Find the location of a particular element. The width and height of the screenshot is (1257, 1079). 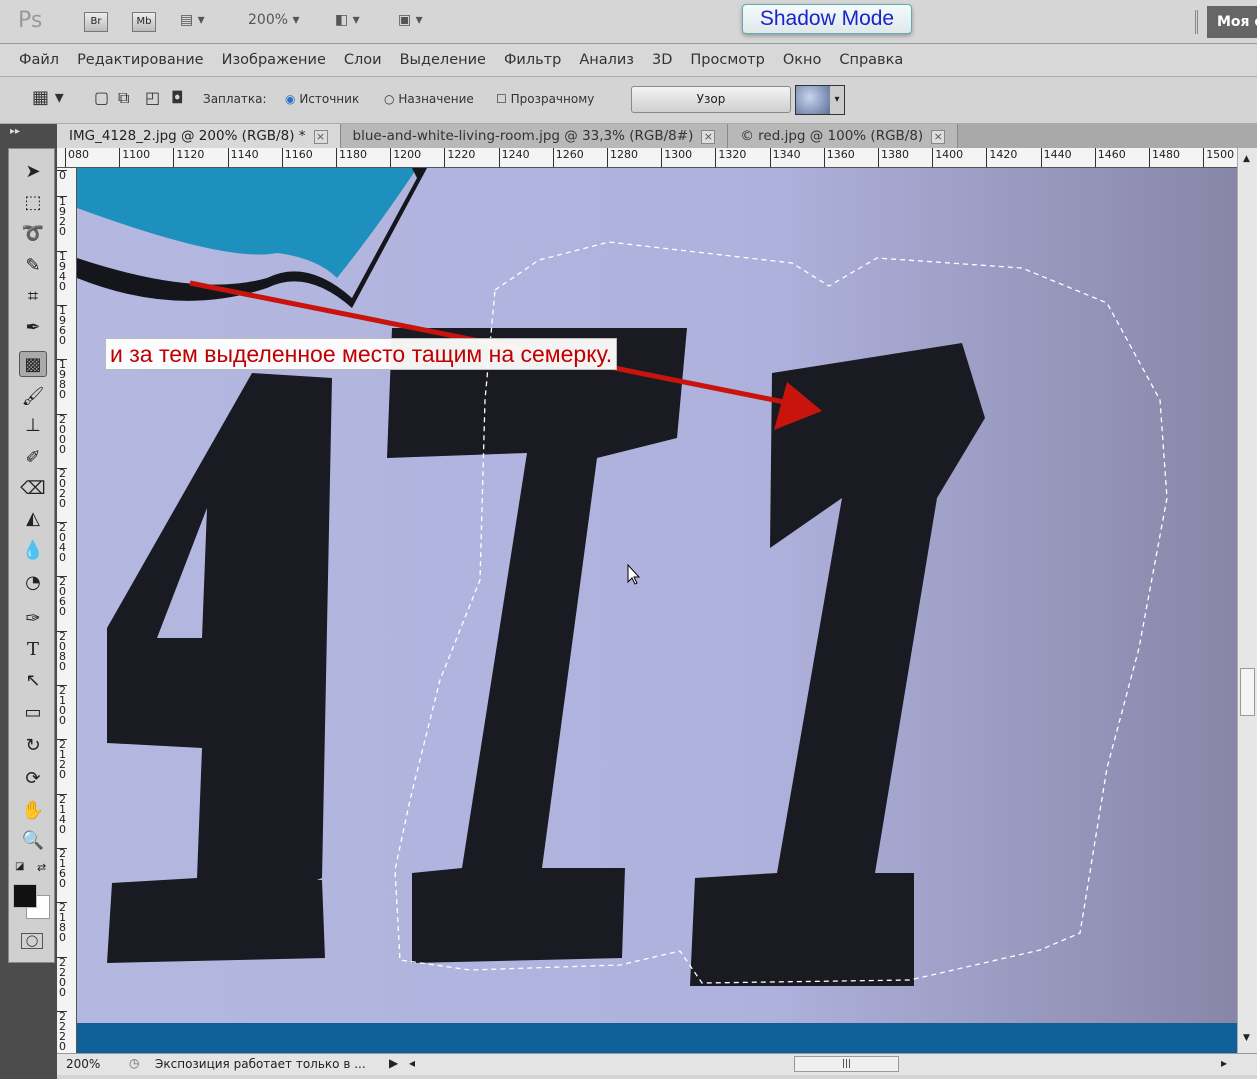

paint-bucket-tool: ◭ is located at coordinates (33, 519).